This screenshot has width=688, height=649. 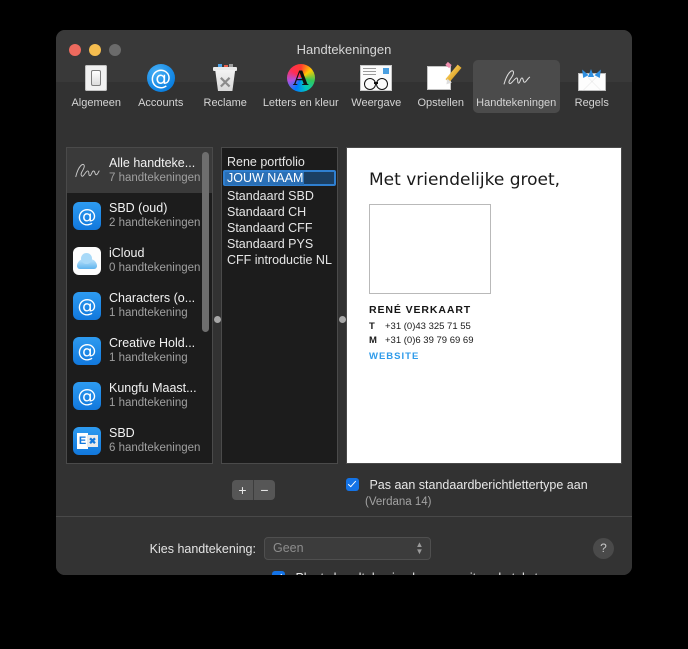 I want to click on account-row-alle-handtekeningen: Alle handteke... 7 handtekeningen, so click(x=139, y=170).